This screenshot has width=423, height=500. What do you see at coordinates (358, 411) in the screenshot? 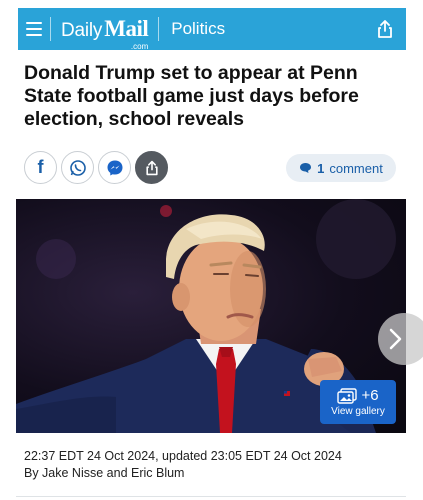
I see `gallery-label: View gallery` at bounding box center [358, 411].